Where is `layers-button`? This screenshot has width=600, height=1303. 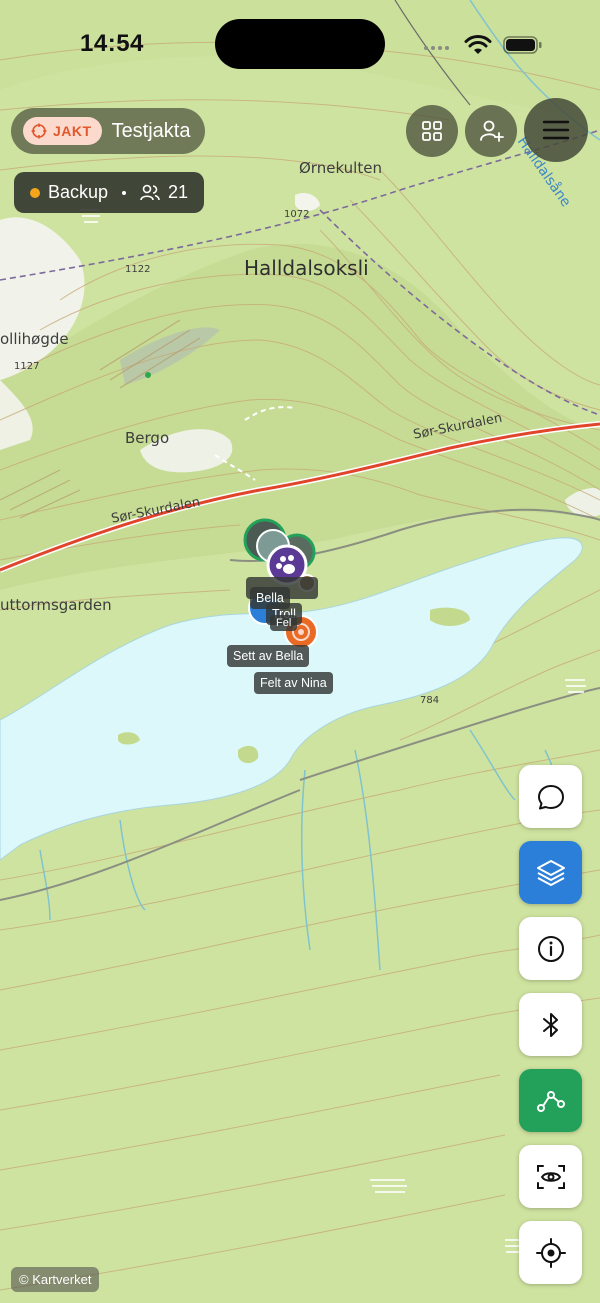 layers-button is located at coordinates (550, 872).